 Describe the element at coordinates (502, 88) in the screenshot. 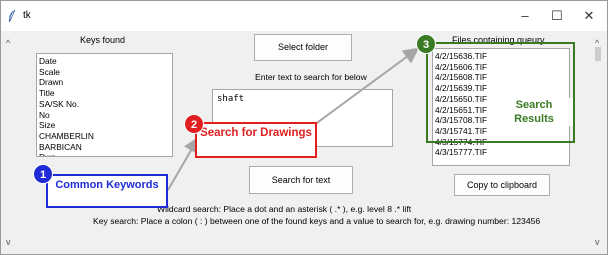

I see `file-list-item: 4/2/15639.TIF` at that location.